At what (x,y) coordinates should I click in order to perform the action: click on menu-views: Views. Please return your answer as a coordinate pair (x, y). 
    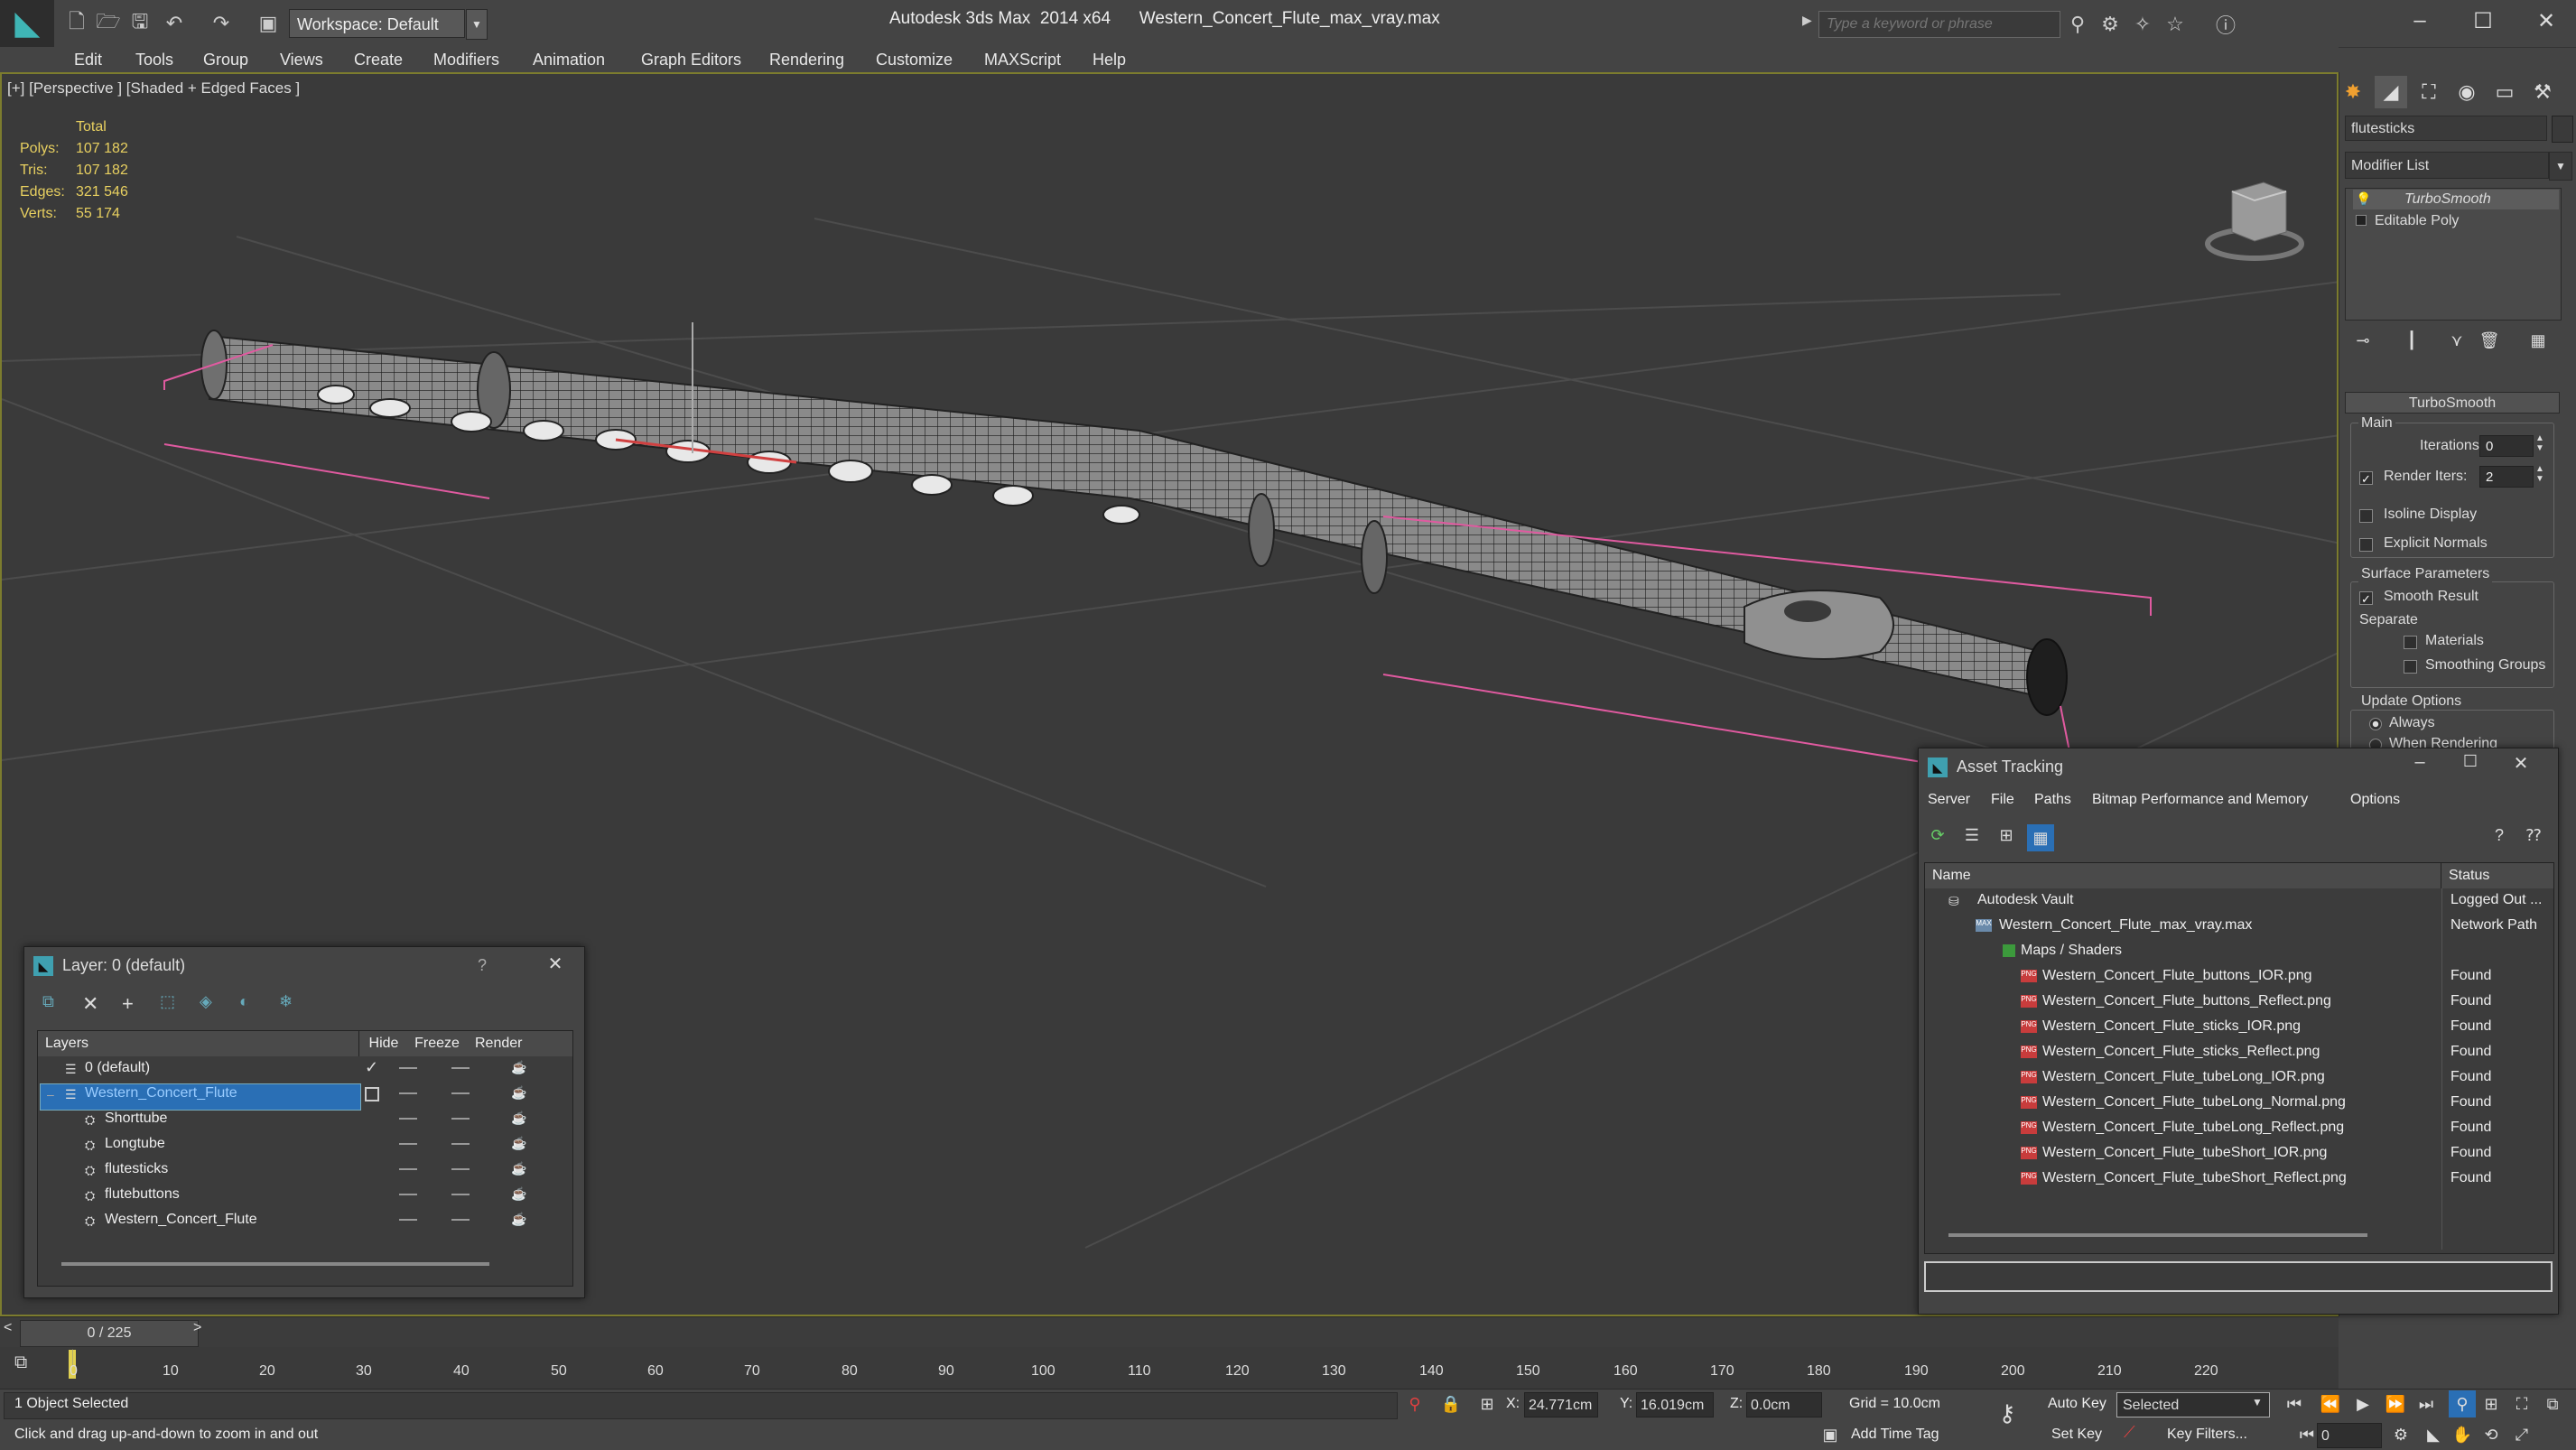
    Looking at the image, I should click on (301, 59).